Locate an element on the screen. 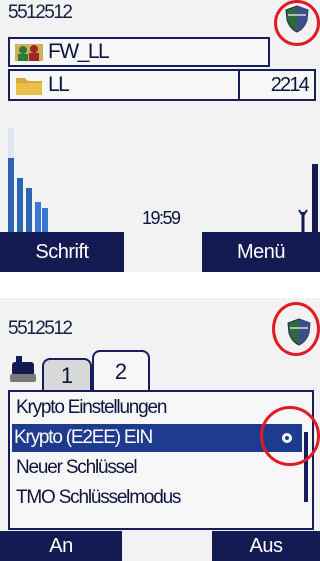  softkey-right-button: Menü is located at coordinates (261, 252).